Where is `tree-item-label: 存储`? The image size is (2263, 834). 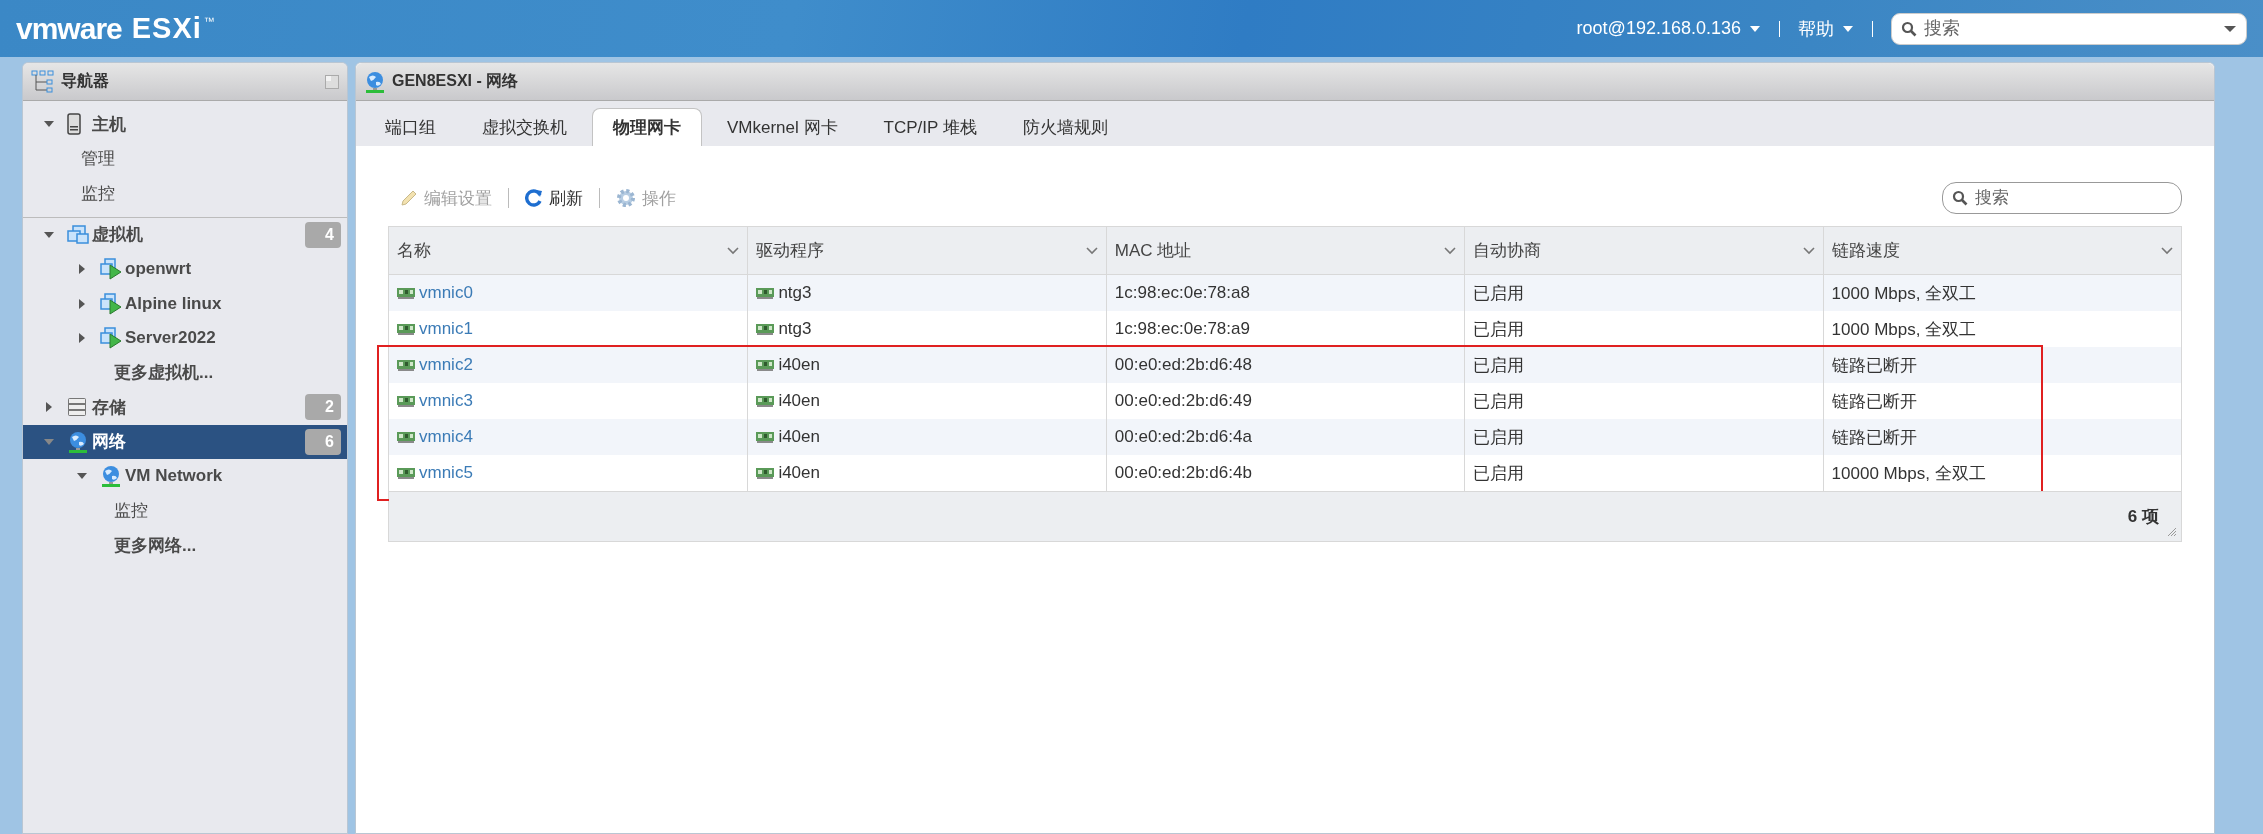 tree-item-label: 存储 is located at coordinates (109, 407).